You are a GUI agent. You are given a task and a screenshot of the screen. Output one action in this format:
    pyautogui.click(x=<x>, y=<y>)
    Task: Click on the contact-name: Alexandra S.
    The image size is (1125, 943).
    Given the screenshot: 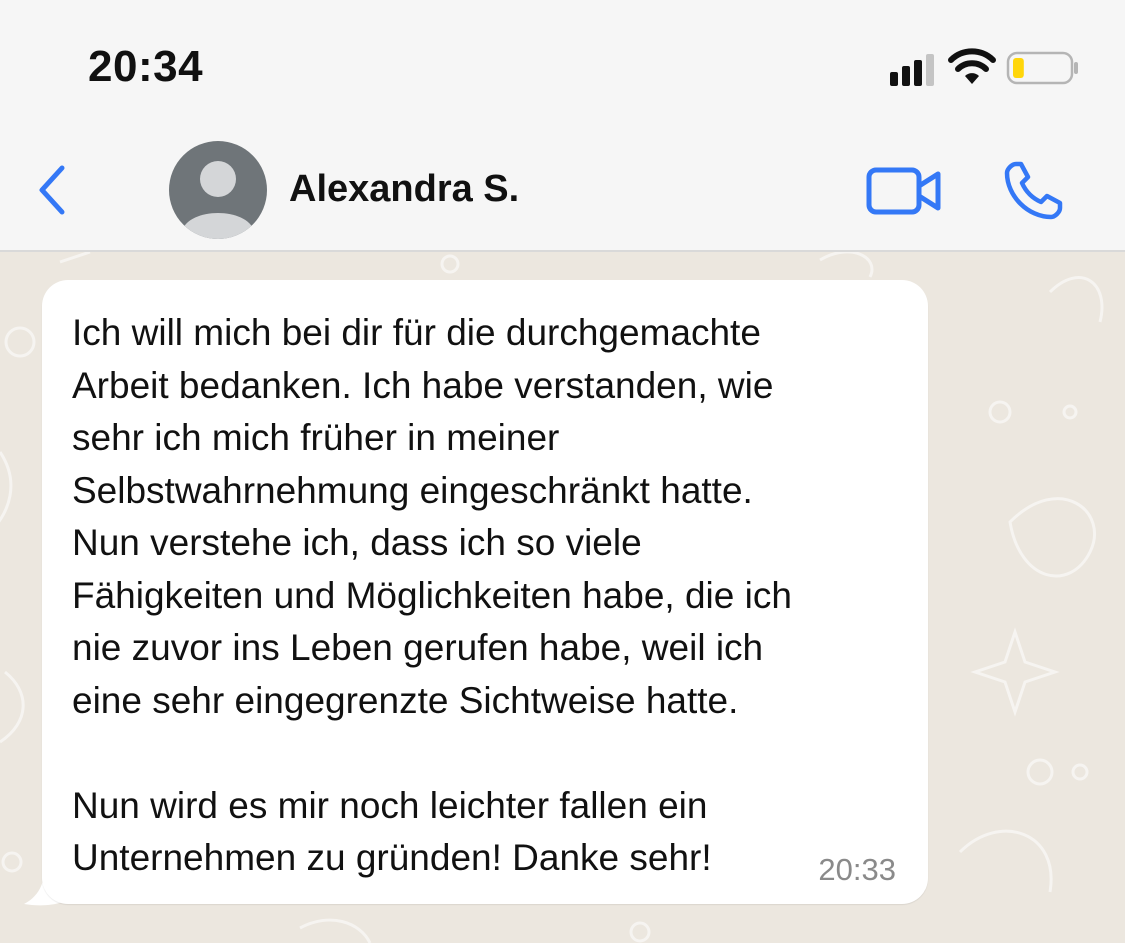 What is the action you would take?
    pyautogui.click(x=404, y=189)
    